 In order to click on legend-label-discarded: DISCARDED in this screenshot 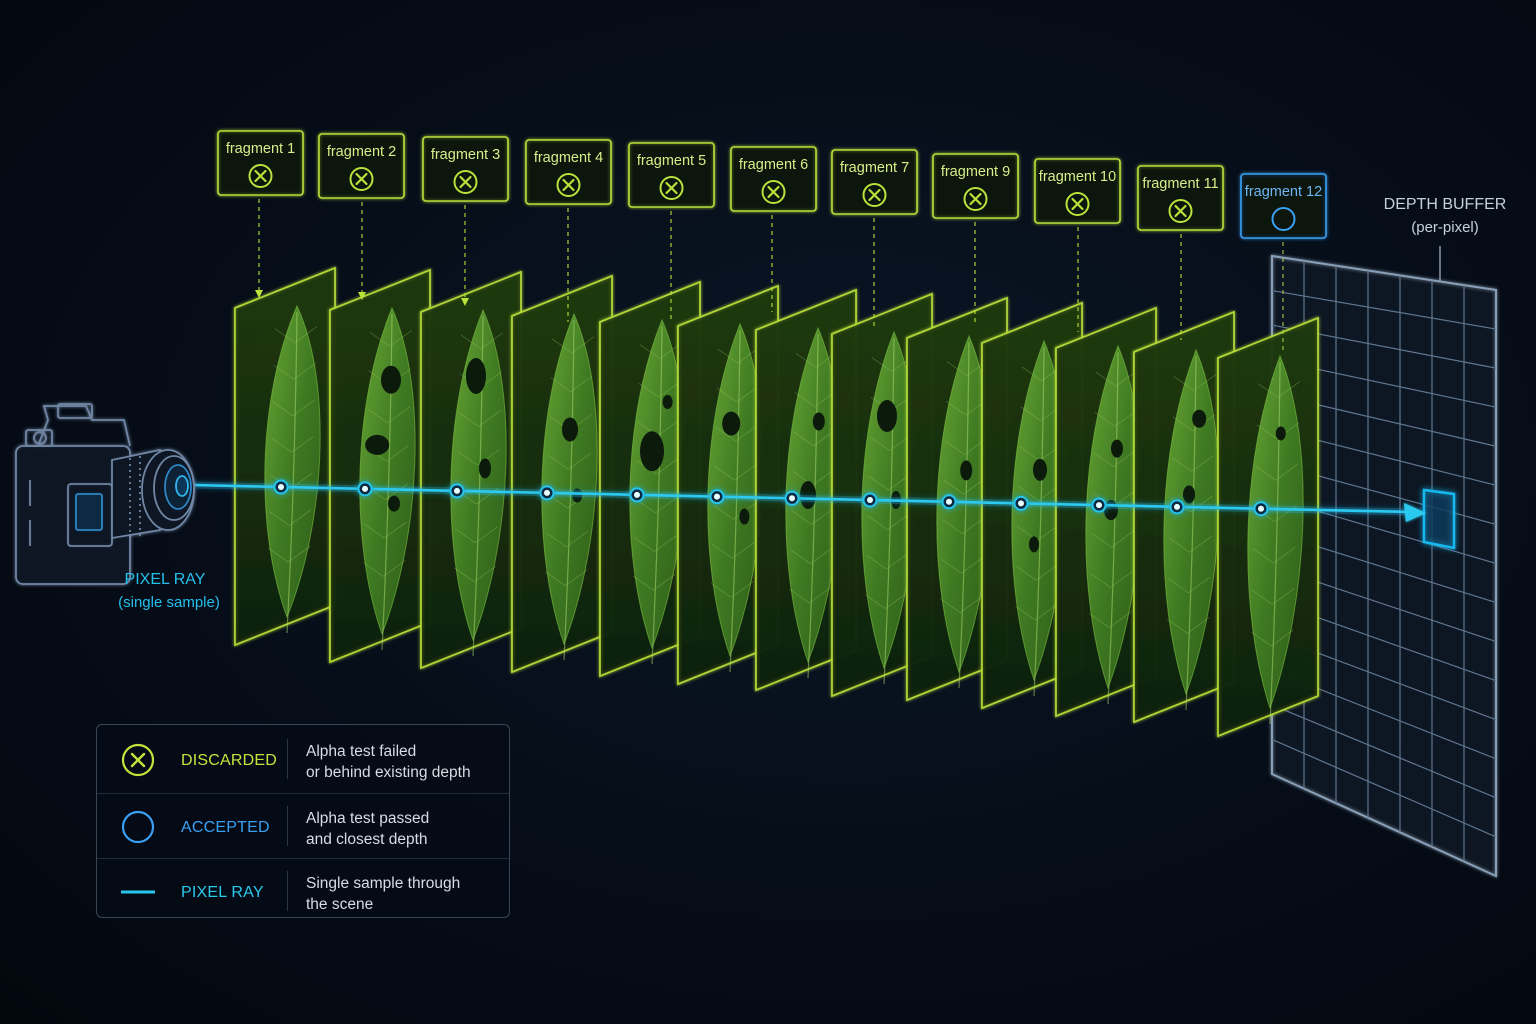, I will do `click(229, 760)`.